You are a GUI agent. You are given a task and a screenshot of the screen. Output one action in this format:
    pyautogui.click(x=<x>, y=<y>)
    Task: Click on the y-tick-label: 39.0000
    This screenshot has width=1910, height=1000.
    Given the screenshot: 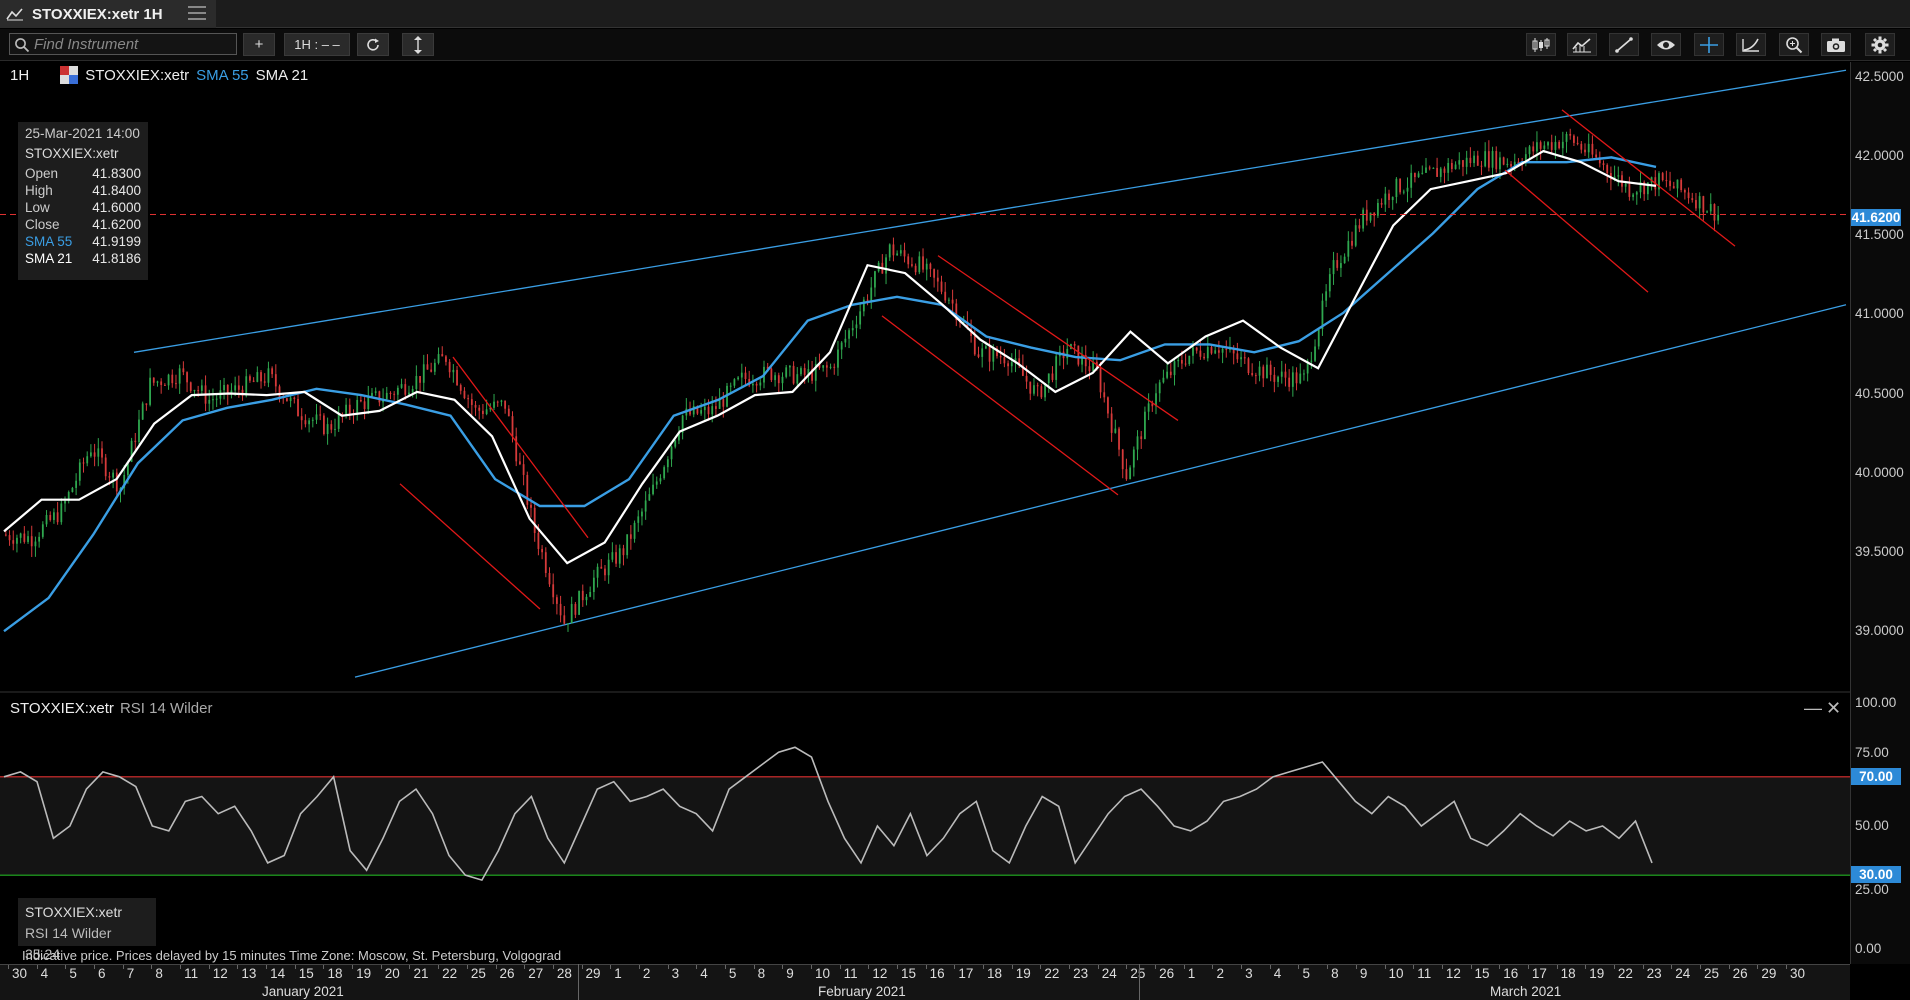 What is the action you would take?
    pyautogui.click(x=1879, y=630)
    